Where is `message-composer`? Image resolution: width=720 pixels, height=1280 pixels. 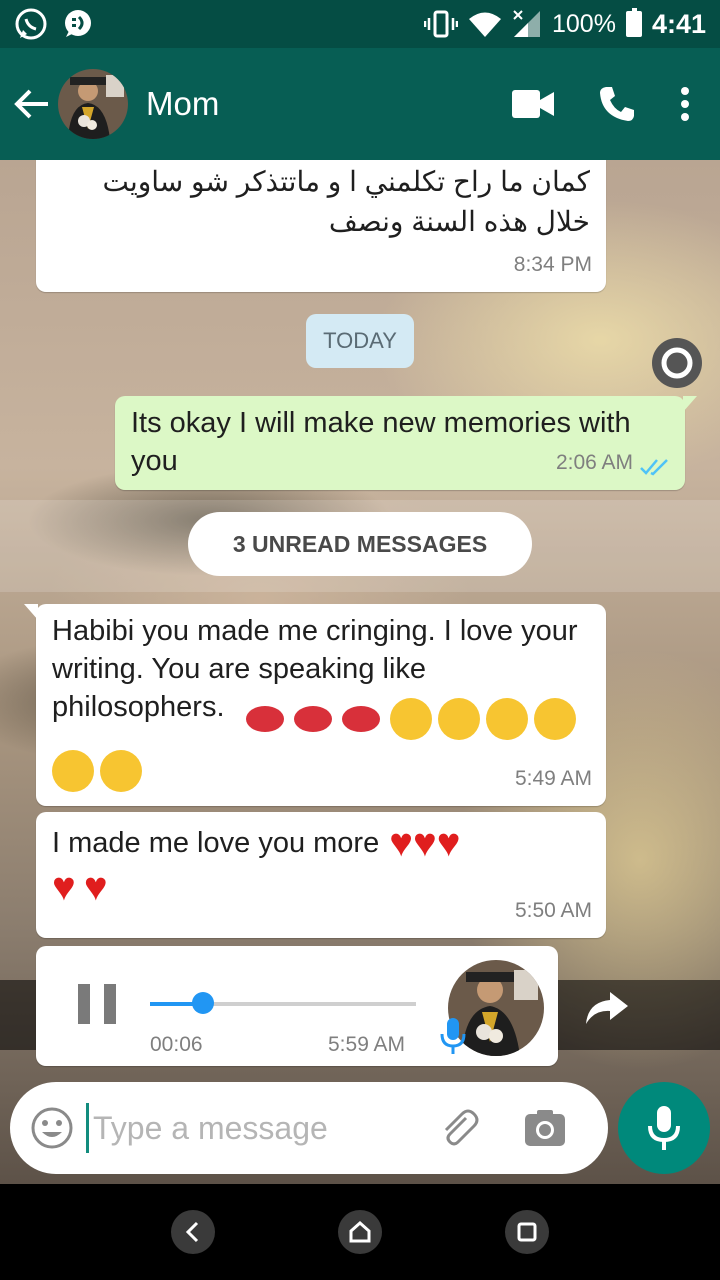 message-composer is located at coordinates (309, 1128).